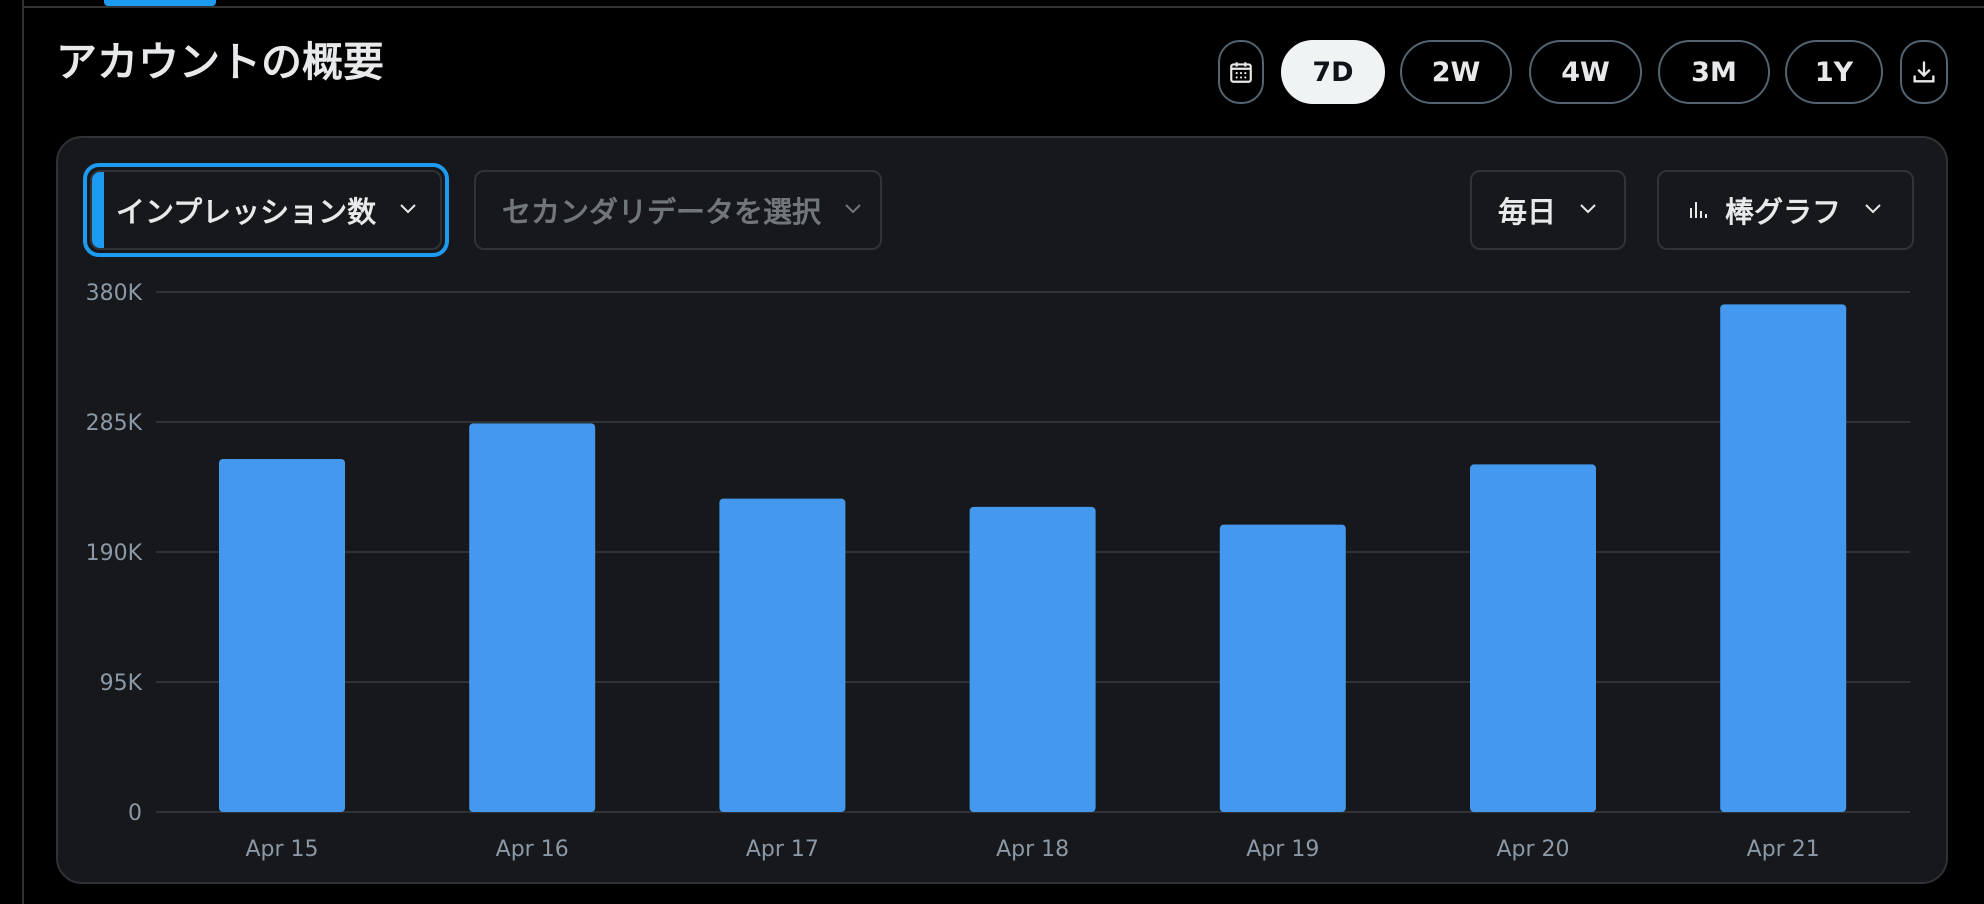 Image resolution: width=1984 pixels, height=904 pixels. Describe the element at coordinates (281, 849) in the screenshot. I see `x-tick-label: Apr 15` at that location.